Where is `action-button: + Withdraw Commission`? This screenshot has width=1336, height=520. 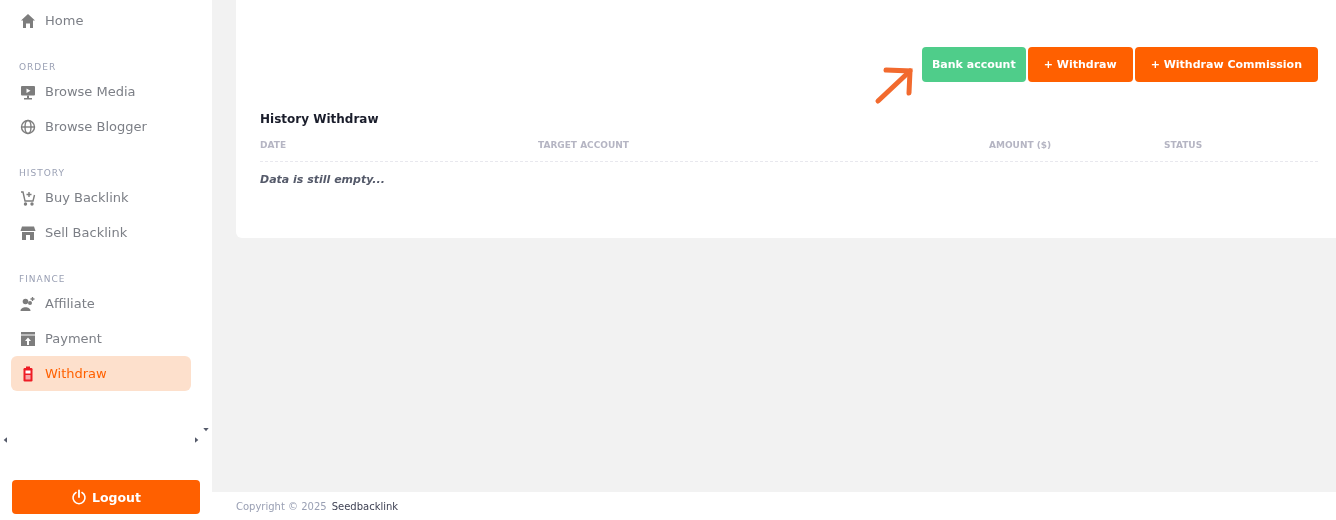 action-button: + Withdraw Commission is located at coordinates (1226, 64).